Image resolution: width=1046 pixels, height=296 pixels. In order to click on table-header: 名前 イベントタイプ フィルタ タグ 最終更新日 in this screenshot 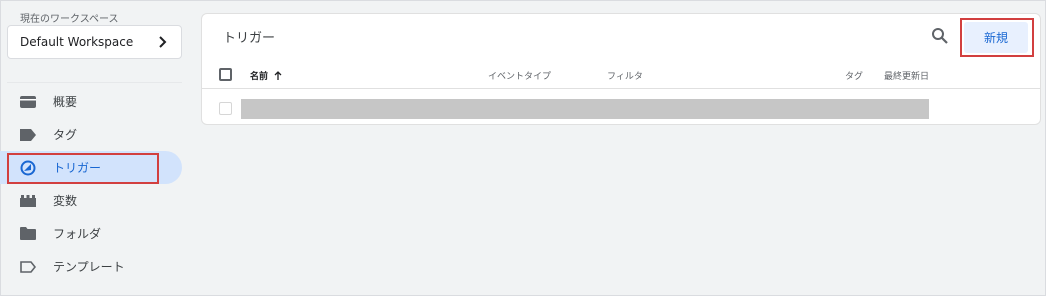, I will do `click(621, 75)`.